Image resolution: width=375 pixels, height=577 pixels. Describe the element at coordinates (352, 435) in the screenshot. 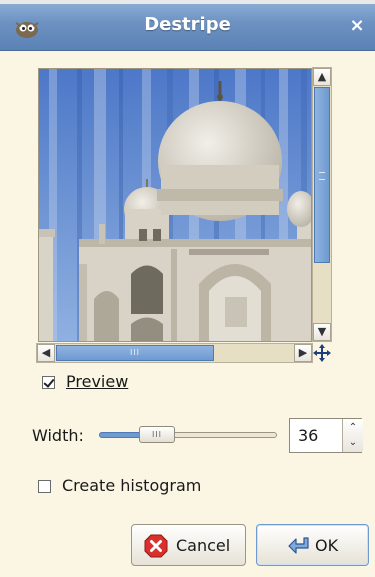

I see `width-spin-arrows: ⌃ ⌄` at that location.